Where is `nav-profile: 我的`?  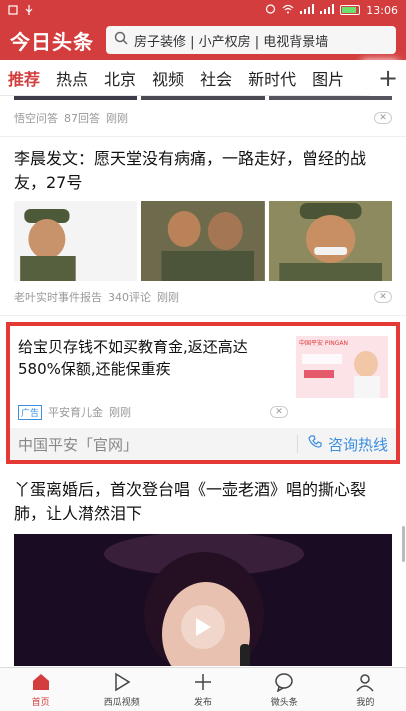
nav-profile: 我的 is located at coordinates (365, 689).